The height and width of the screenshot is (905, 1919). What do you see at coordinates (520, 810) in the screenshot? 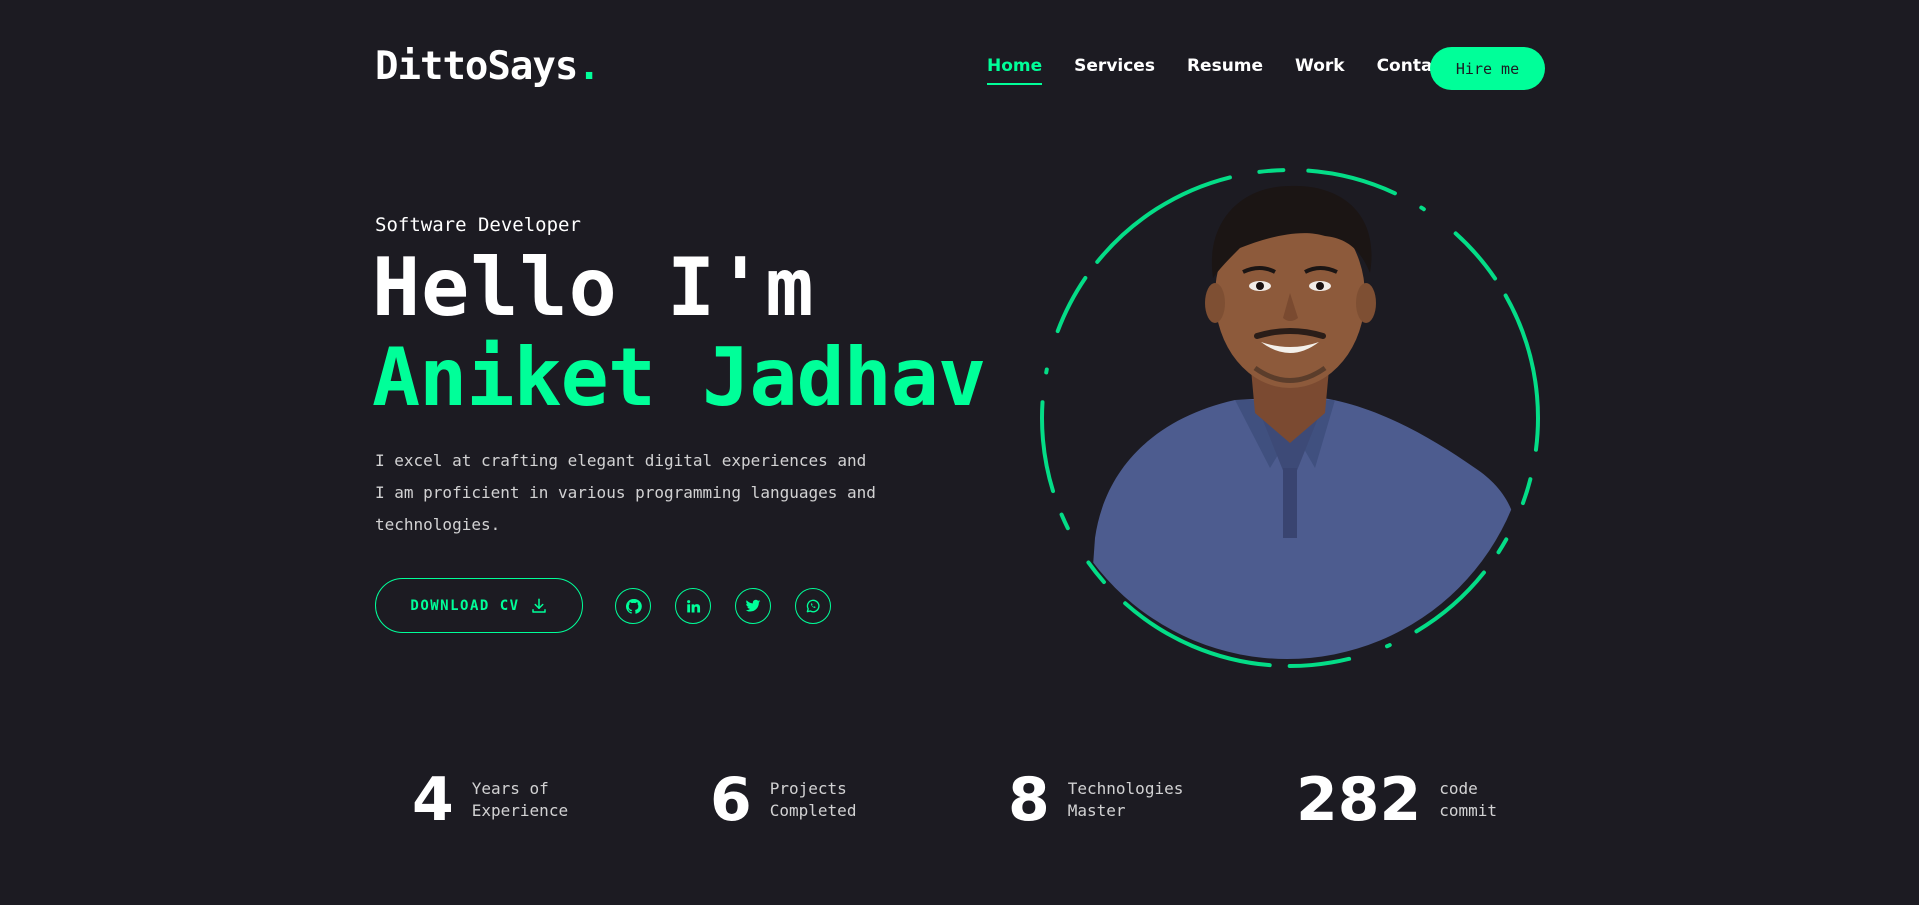
I see `stat-label-line: Experience` at bounding box center [520, 810].